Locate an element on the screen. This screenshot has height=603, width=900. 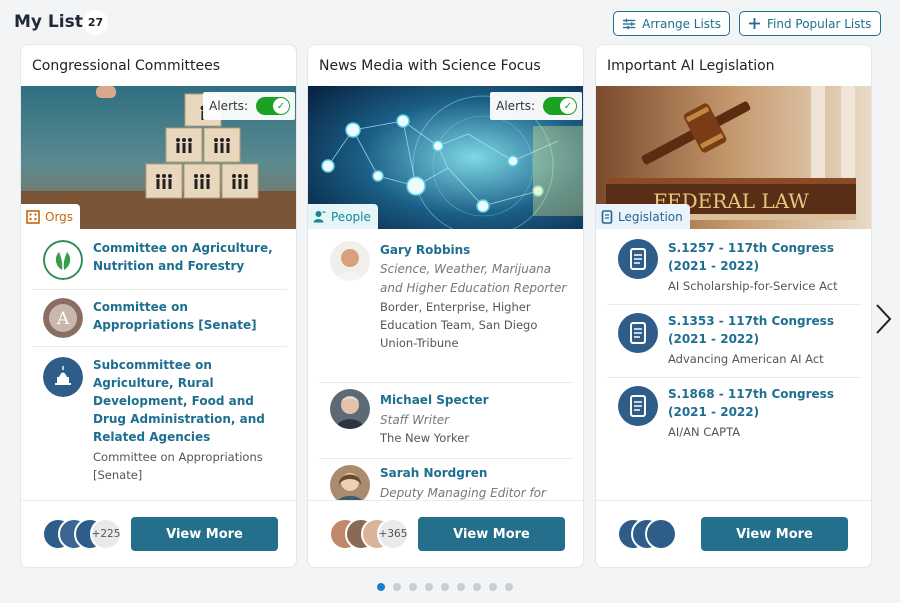
capitol-icon is located at coordinates (63, 377).